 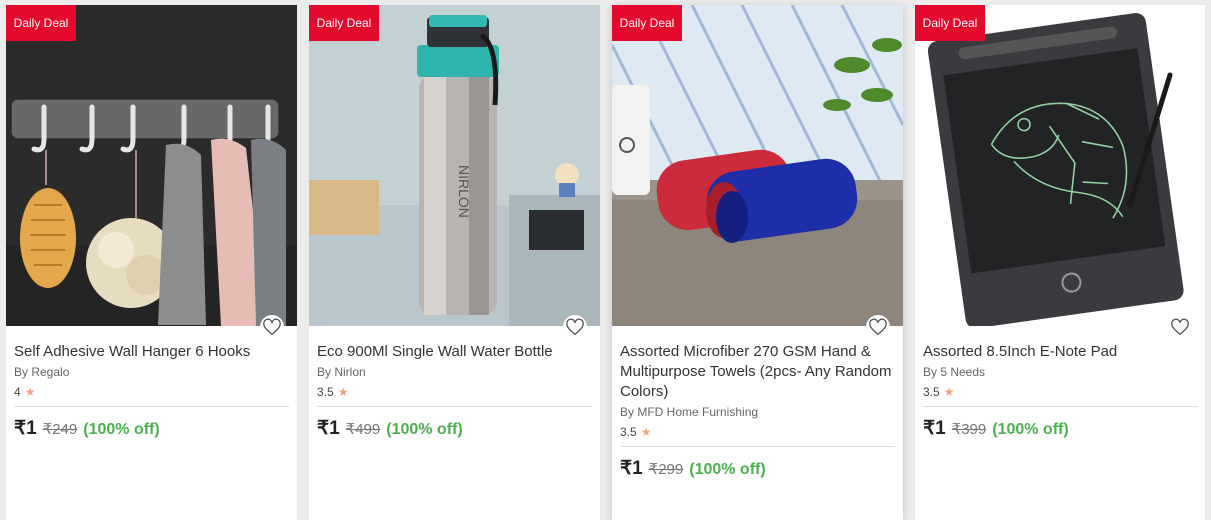 I want to click on product-title: Self Adhesive Wall Hanger 6 Hooks, so click(x=151, y=352).